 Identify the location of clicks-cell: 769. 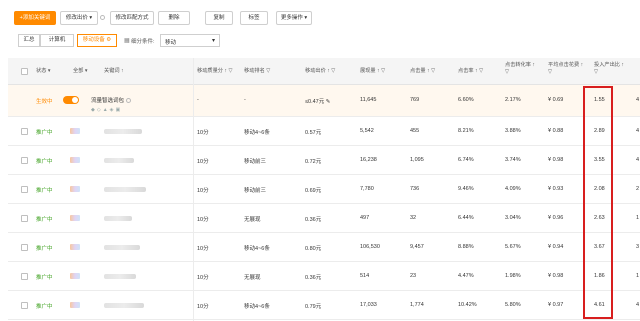
(415, 100).